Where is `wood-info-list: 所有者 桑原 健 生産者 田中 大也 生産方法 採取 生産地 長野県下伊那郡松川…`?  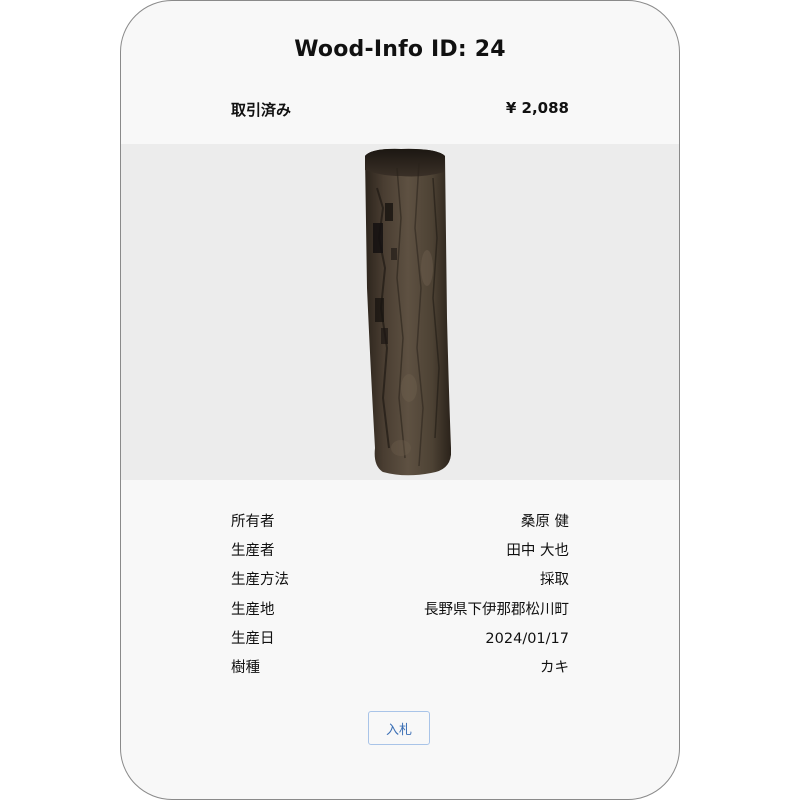 wood-info-list: 所有者 桑原 健 生産者 田中 大也 生産方法 採取 生産地 長野県下伊那郡松川… is located at coordinates (400, 596).